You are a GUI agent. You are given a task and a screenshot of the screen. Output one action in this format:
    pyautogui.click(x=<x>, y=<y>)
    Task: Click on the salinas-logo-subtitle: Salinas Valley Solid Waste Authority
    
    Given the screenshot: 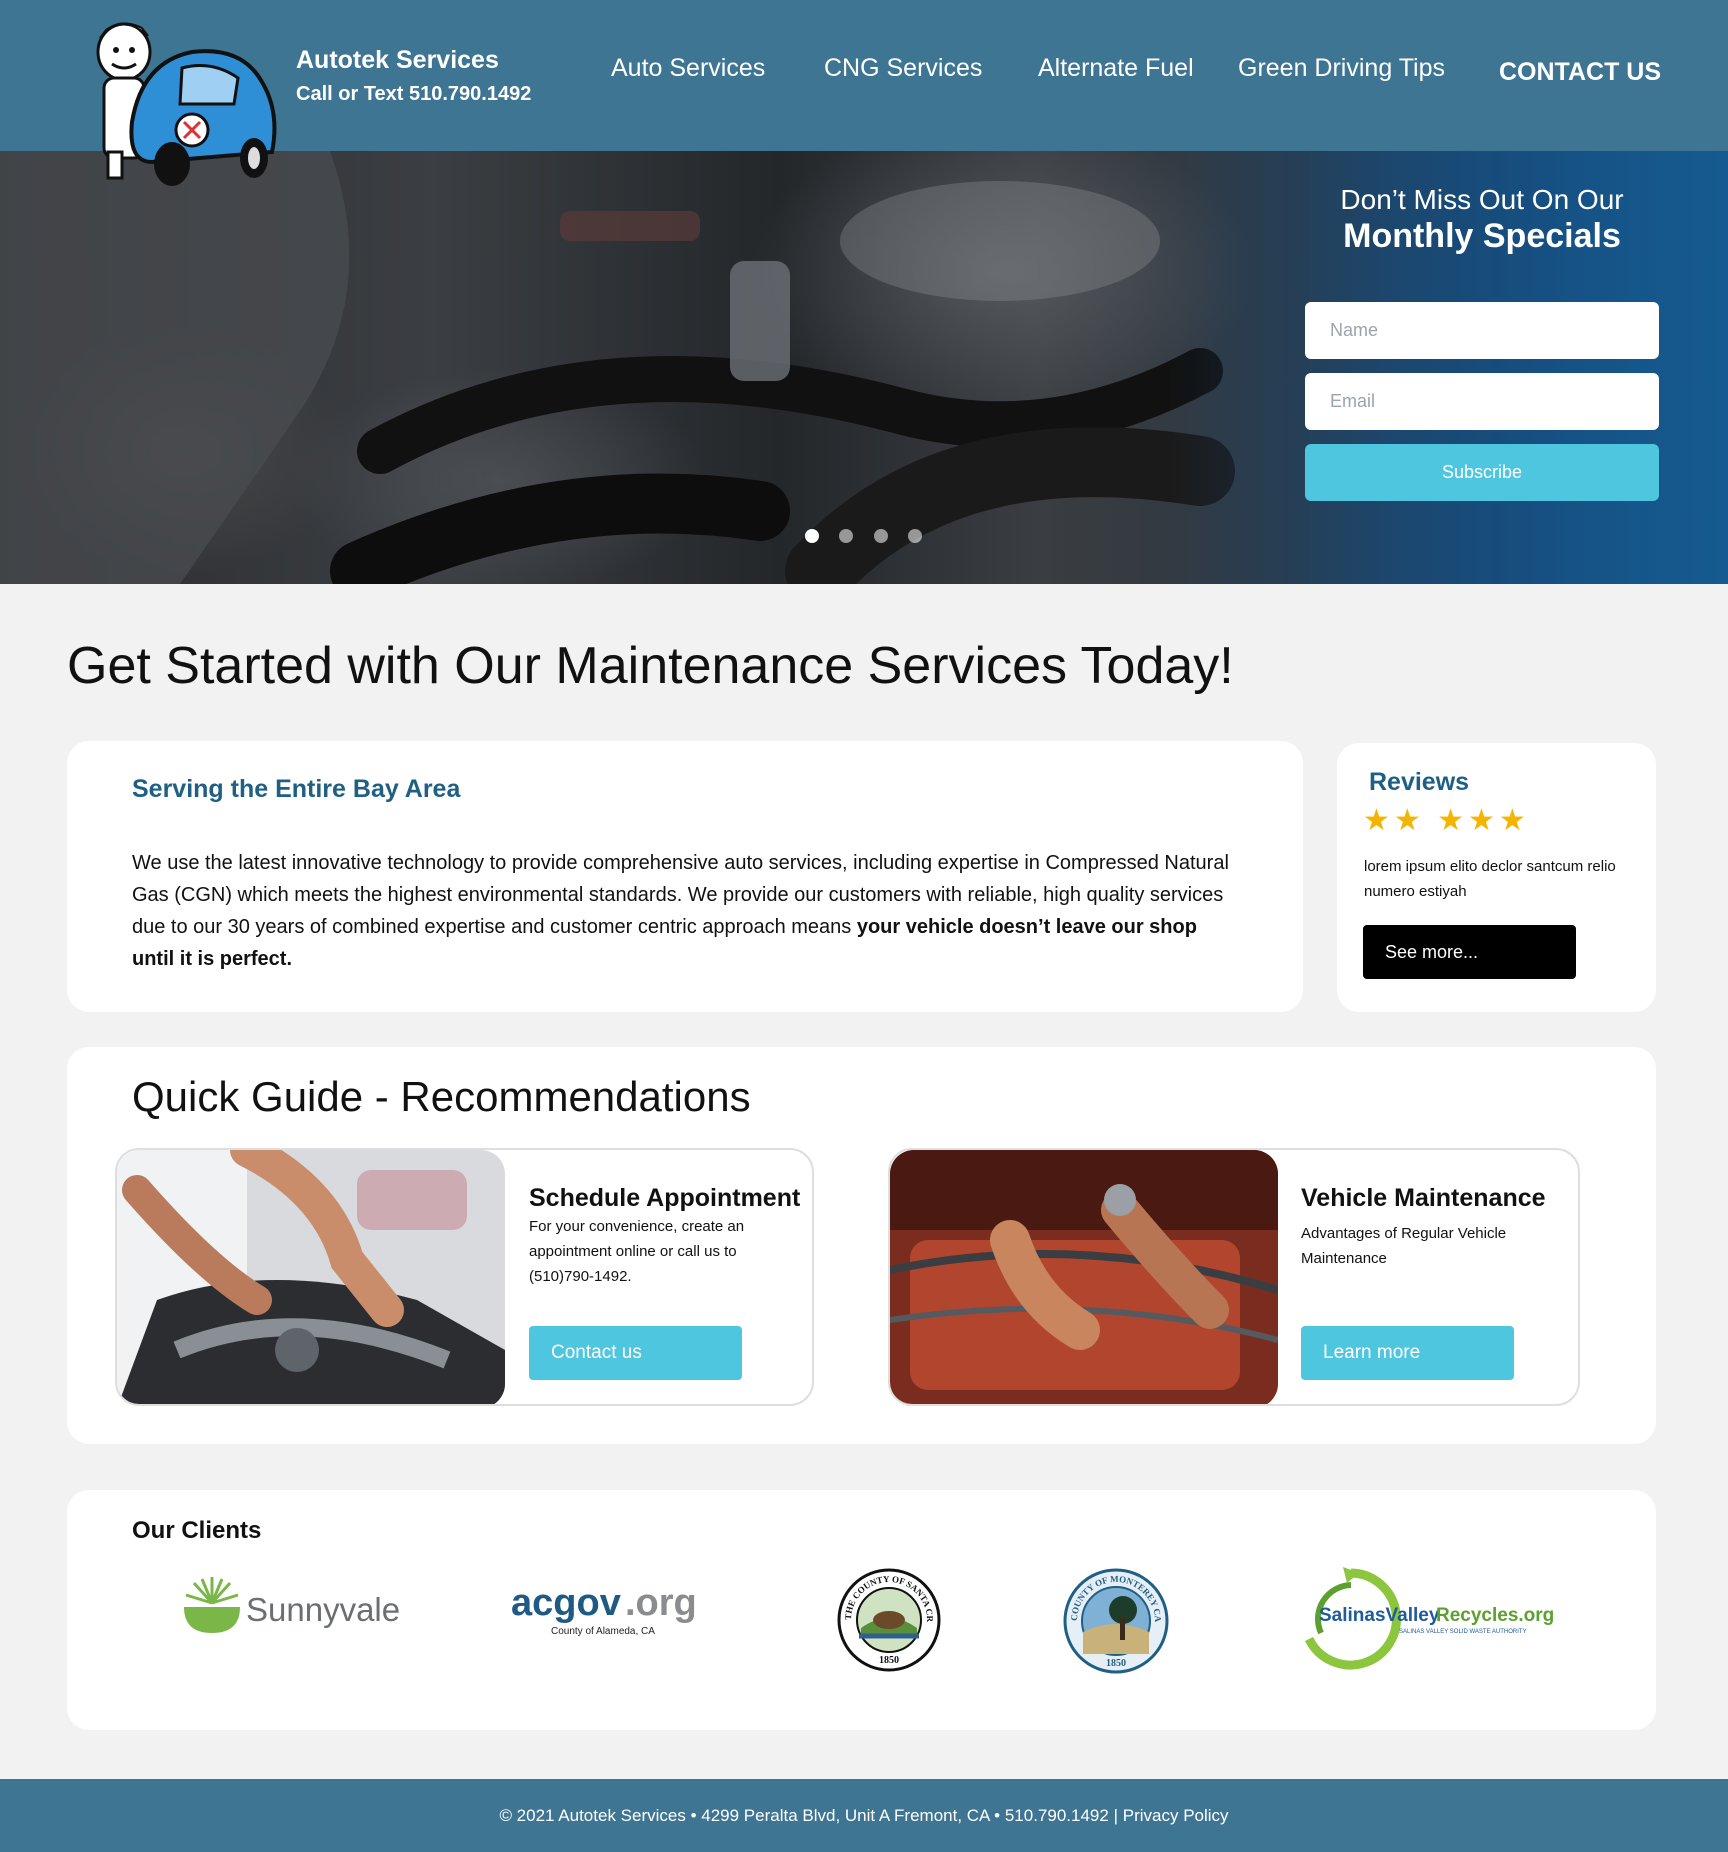 What is the action you would take?
    pyautogui.click(x=1463, y=1632)
    